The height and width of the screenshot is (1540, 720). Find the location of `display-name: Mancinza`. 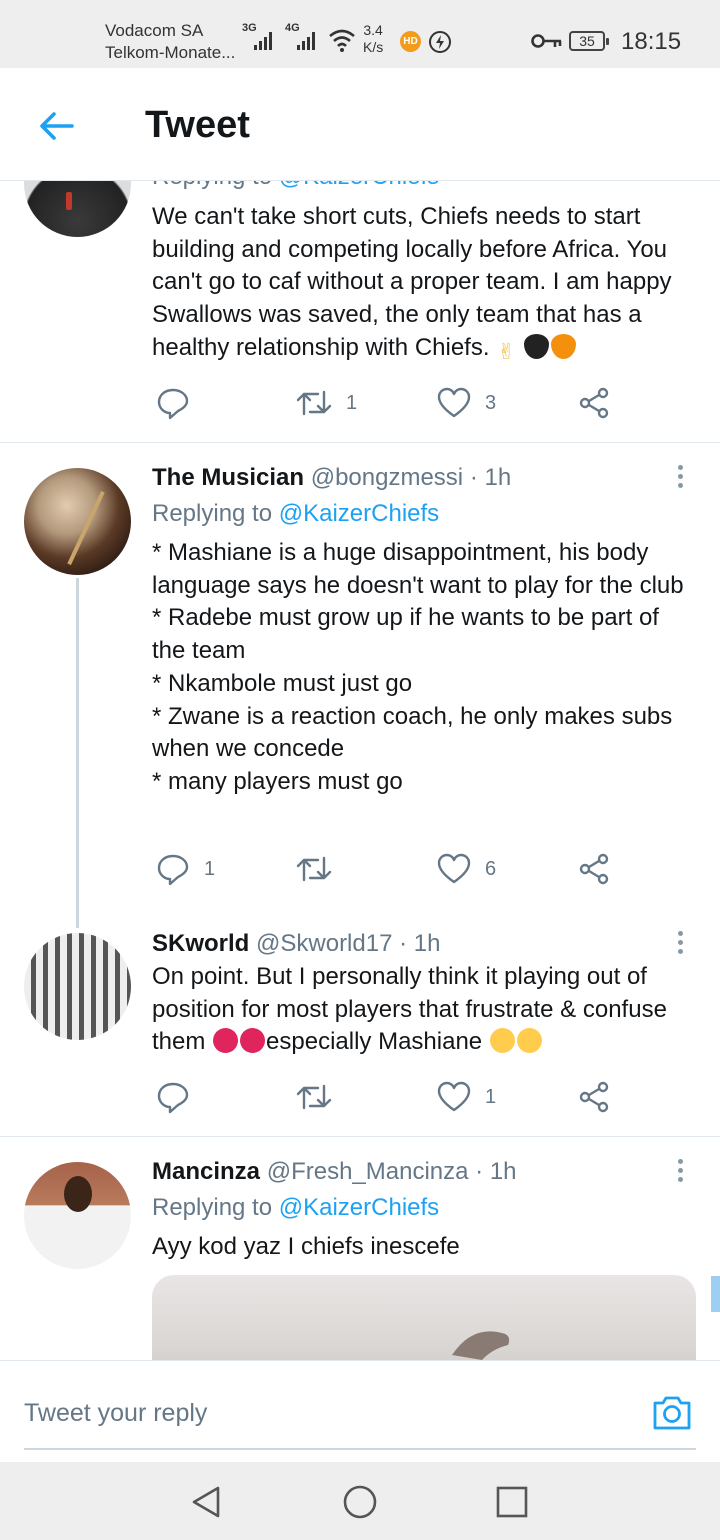

display-name: Mancinza is located at coordinates (206, 1171).